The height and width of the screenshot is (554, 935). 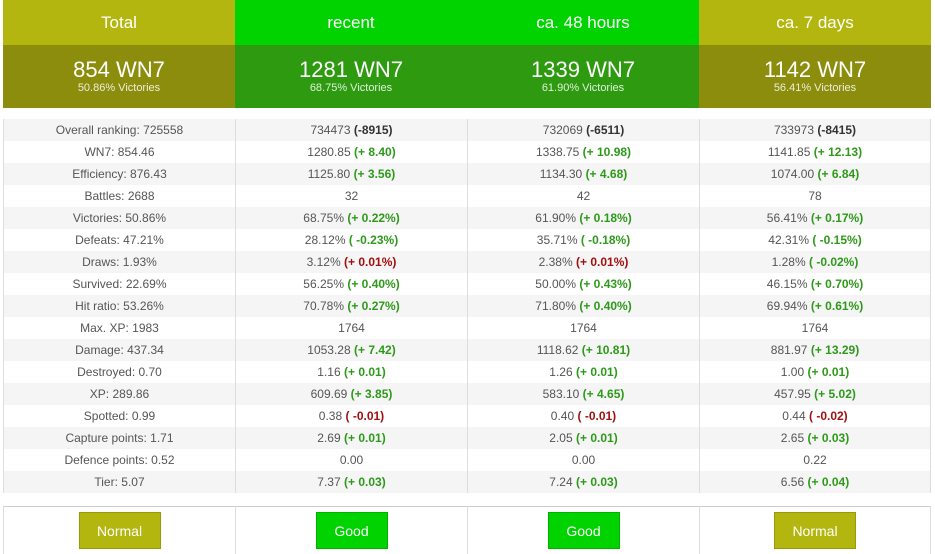 I want to click on stat-row: 0.44 ( -0.02), so click(x=815, y=416).